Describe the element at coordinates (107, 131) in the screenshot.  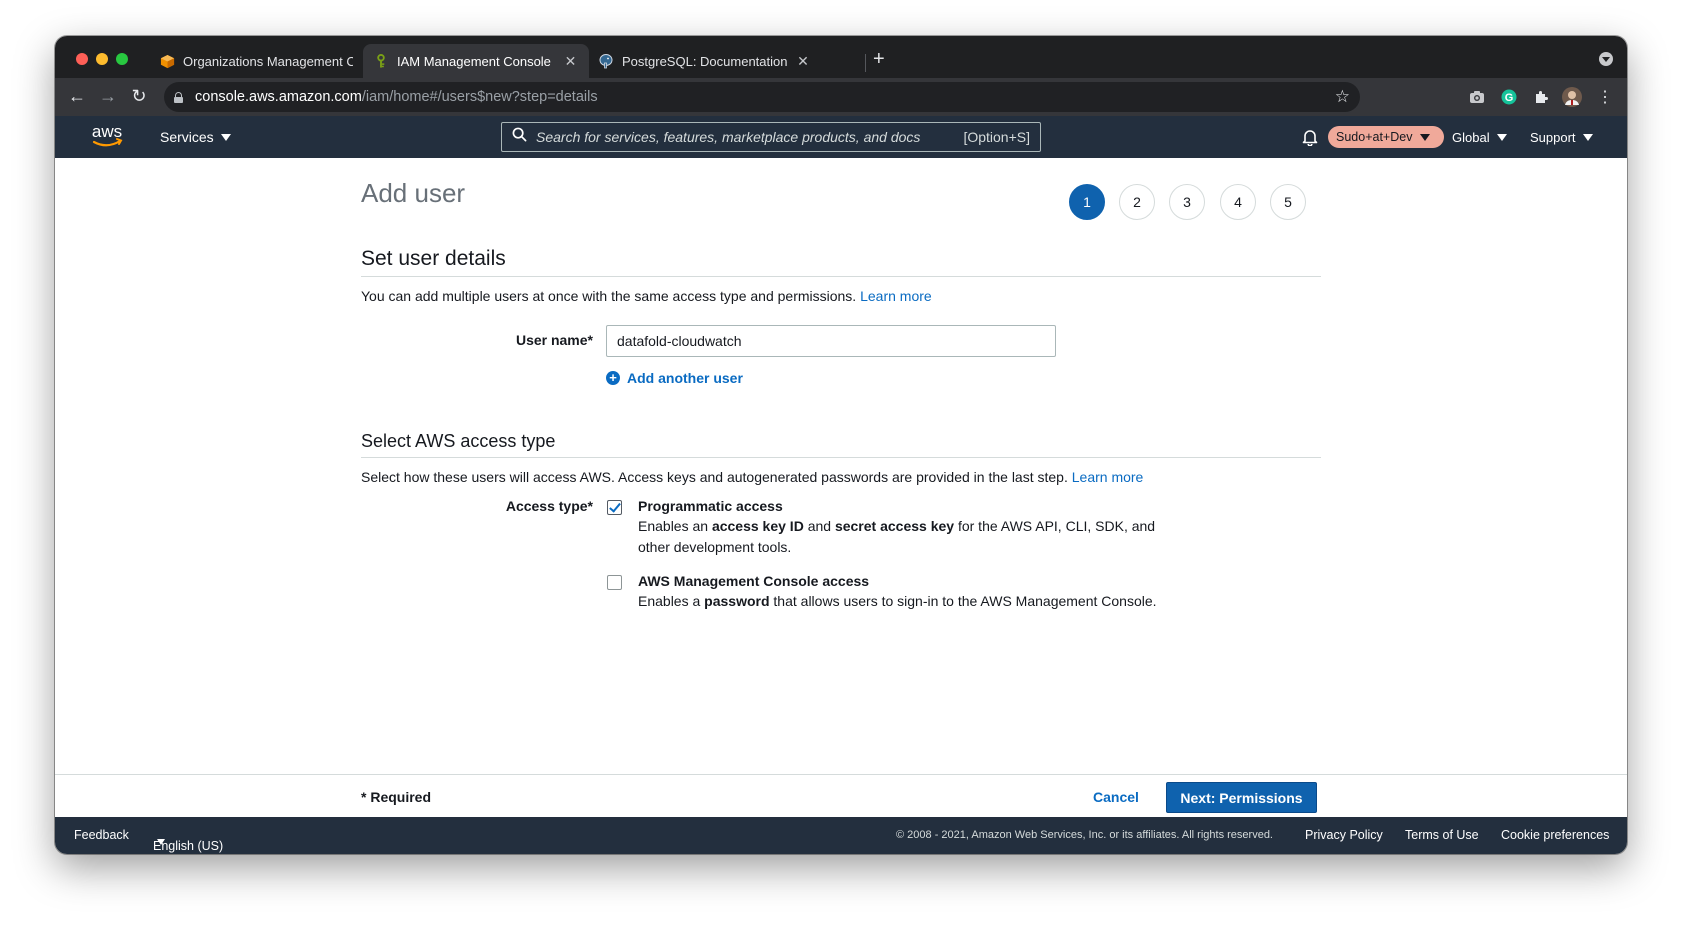
I see `svg-text: aws` at that location.